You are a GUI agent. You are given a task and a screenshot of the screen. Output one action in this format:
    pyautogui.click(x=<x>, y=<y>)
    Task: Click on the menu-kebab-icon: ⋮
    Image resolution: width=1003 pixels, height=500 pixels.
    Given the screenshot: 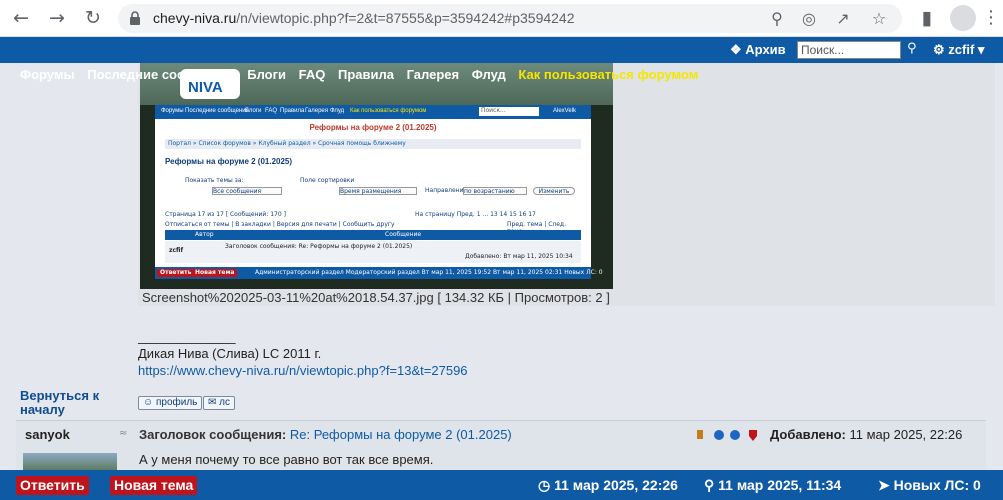 What is the action you would take?
    pyautogui.click(x=991, y=18)
    